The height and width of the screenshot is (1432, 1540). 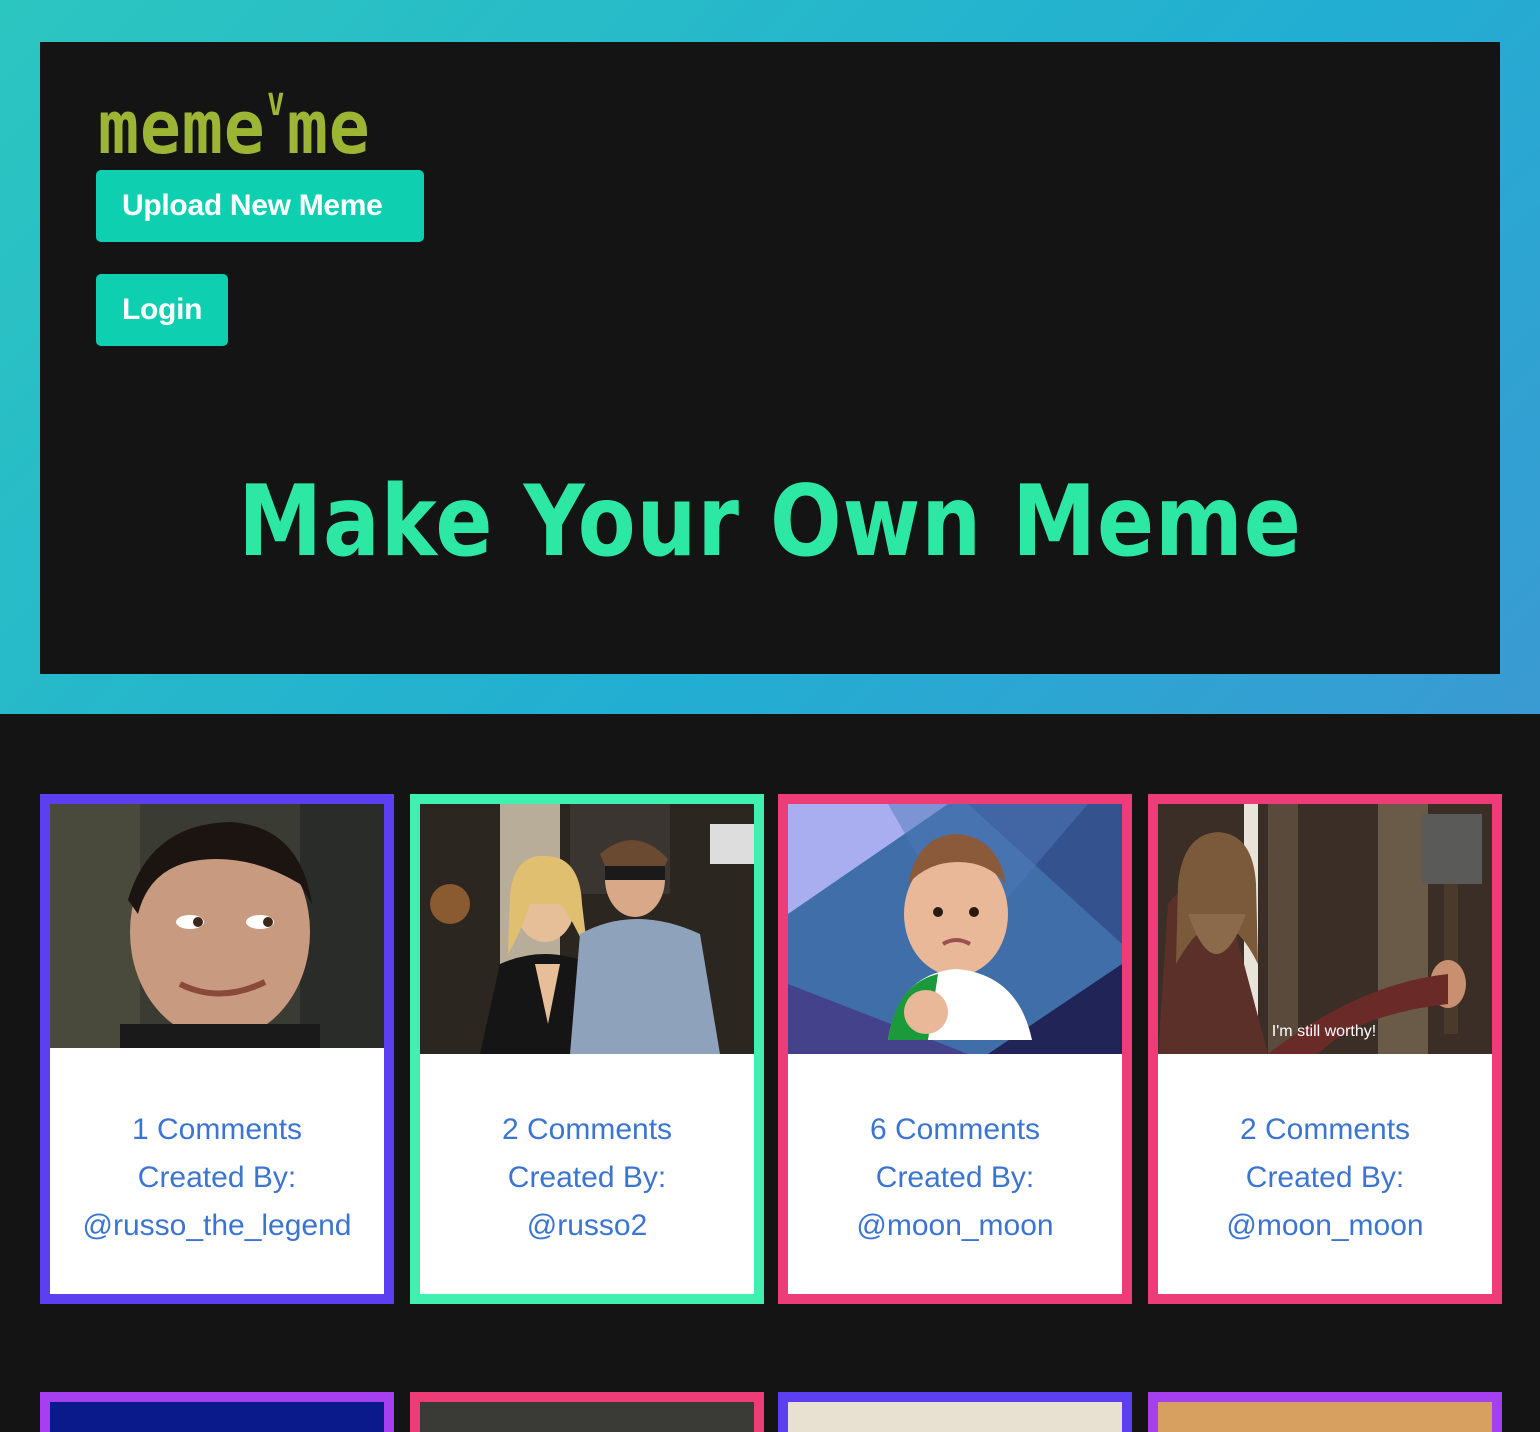 I want to click on success-kid-image, so click(x=955, y=929).